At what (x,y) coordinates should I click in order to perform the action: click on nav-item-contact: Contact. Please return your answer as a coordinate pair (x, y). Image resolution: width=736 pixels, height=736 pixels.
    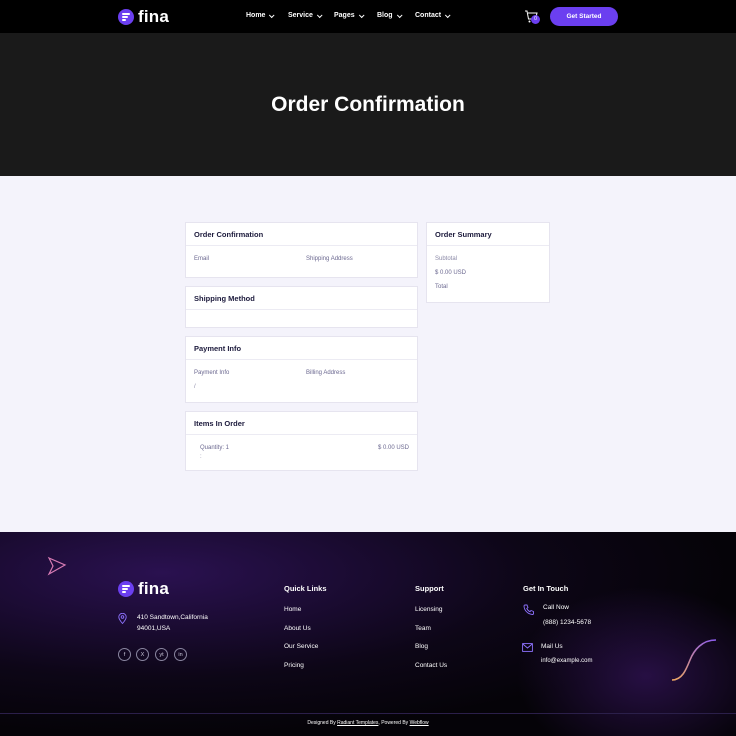
    Looking at the image, I should click on (433, 15).